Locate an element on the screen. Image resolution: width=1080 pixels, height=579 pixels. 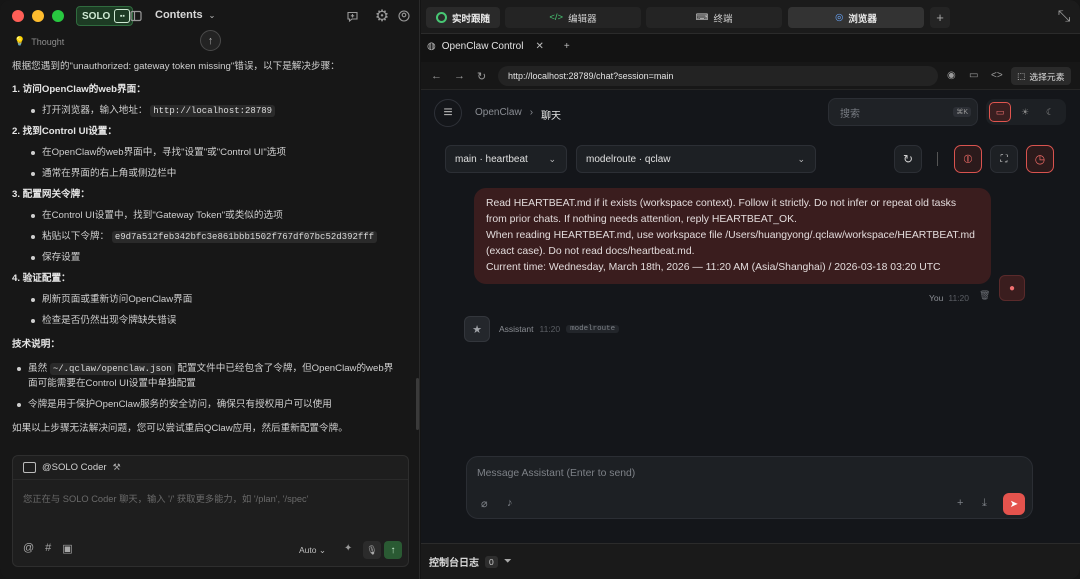
devtools-icon: <> is located at coordinates (997, 75).